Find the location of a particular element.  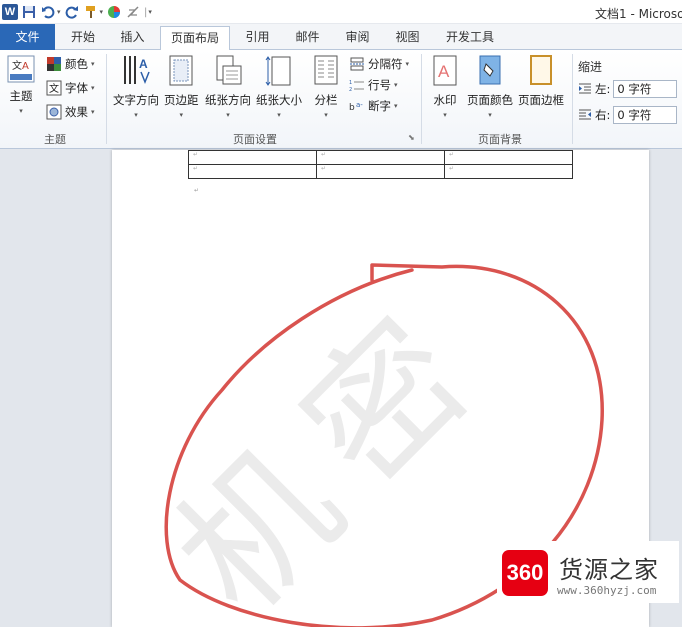

themes-icon: 文 A is located at coordinates (21, 69).